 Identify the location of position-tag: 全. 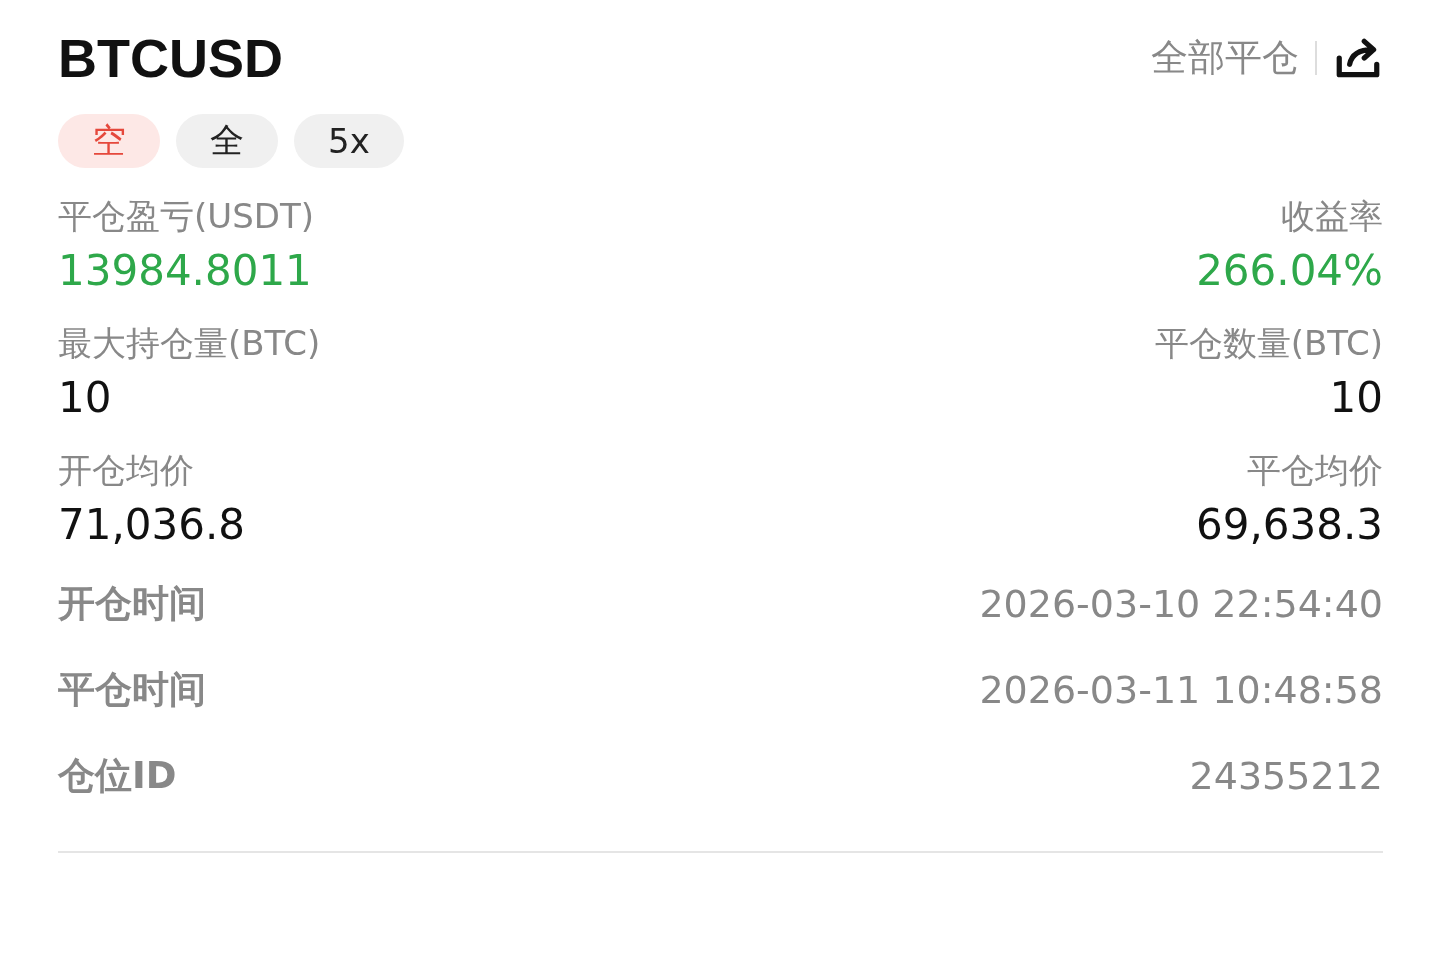
(227, 141).